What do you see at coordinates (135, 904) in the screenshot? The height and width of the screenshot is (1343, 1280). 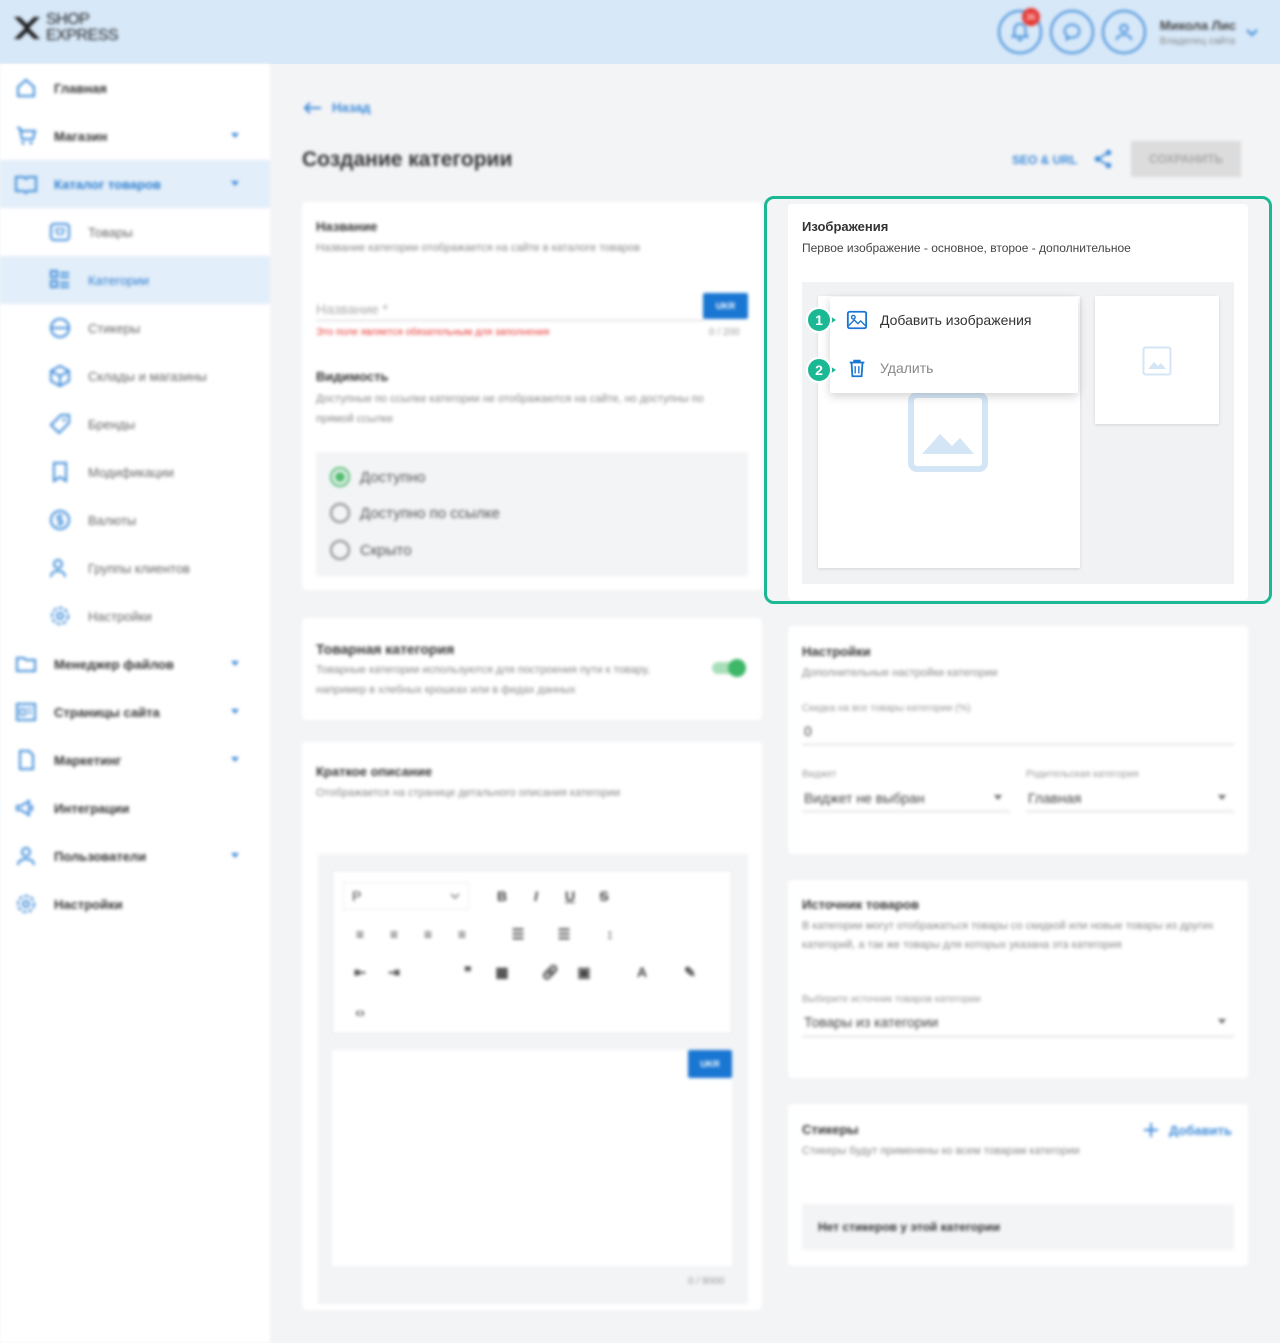 I see `sidebar-item-settings: Настройки` at bounding box center [135, 904].